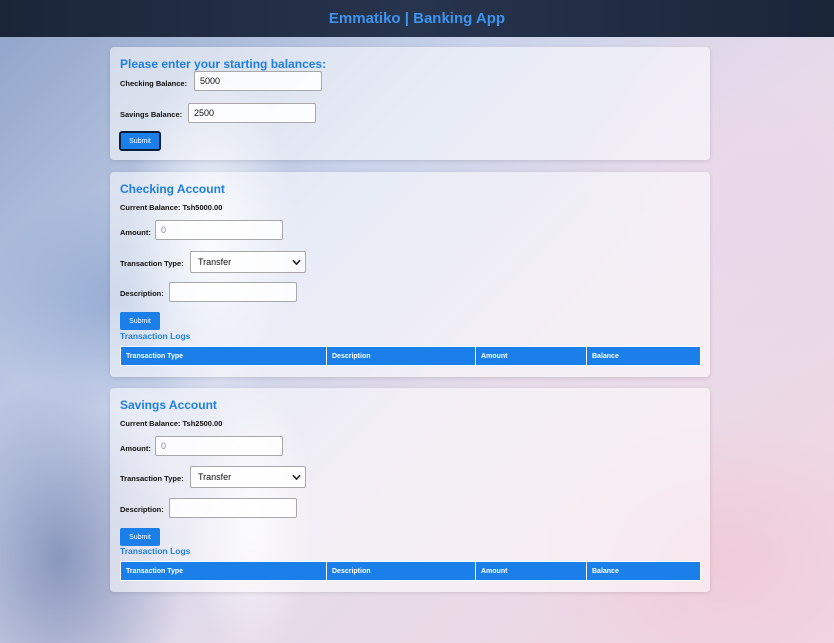 Image resolution: width=834 pixels, height=643 pixels. Describe the element at coordinates (233, 508) in the screenshot. I see `savings-description-input` at that location.